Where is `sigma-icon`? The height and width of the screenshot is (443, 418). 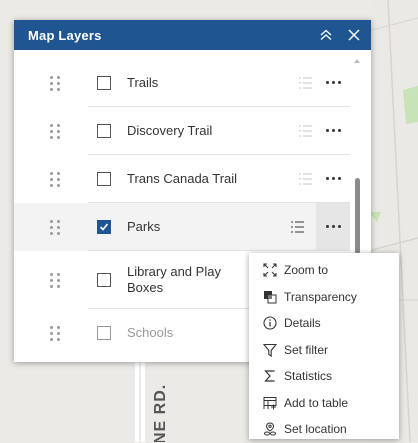
sigma-icon is located at coordinates (270, 376).